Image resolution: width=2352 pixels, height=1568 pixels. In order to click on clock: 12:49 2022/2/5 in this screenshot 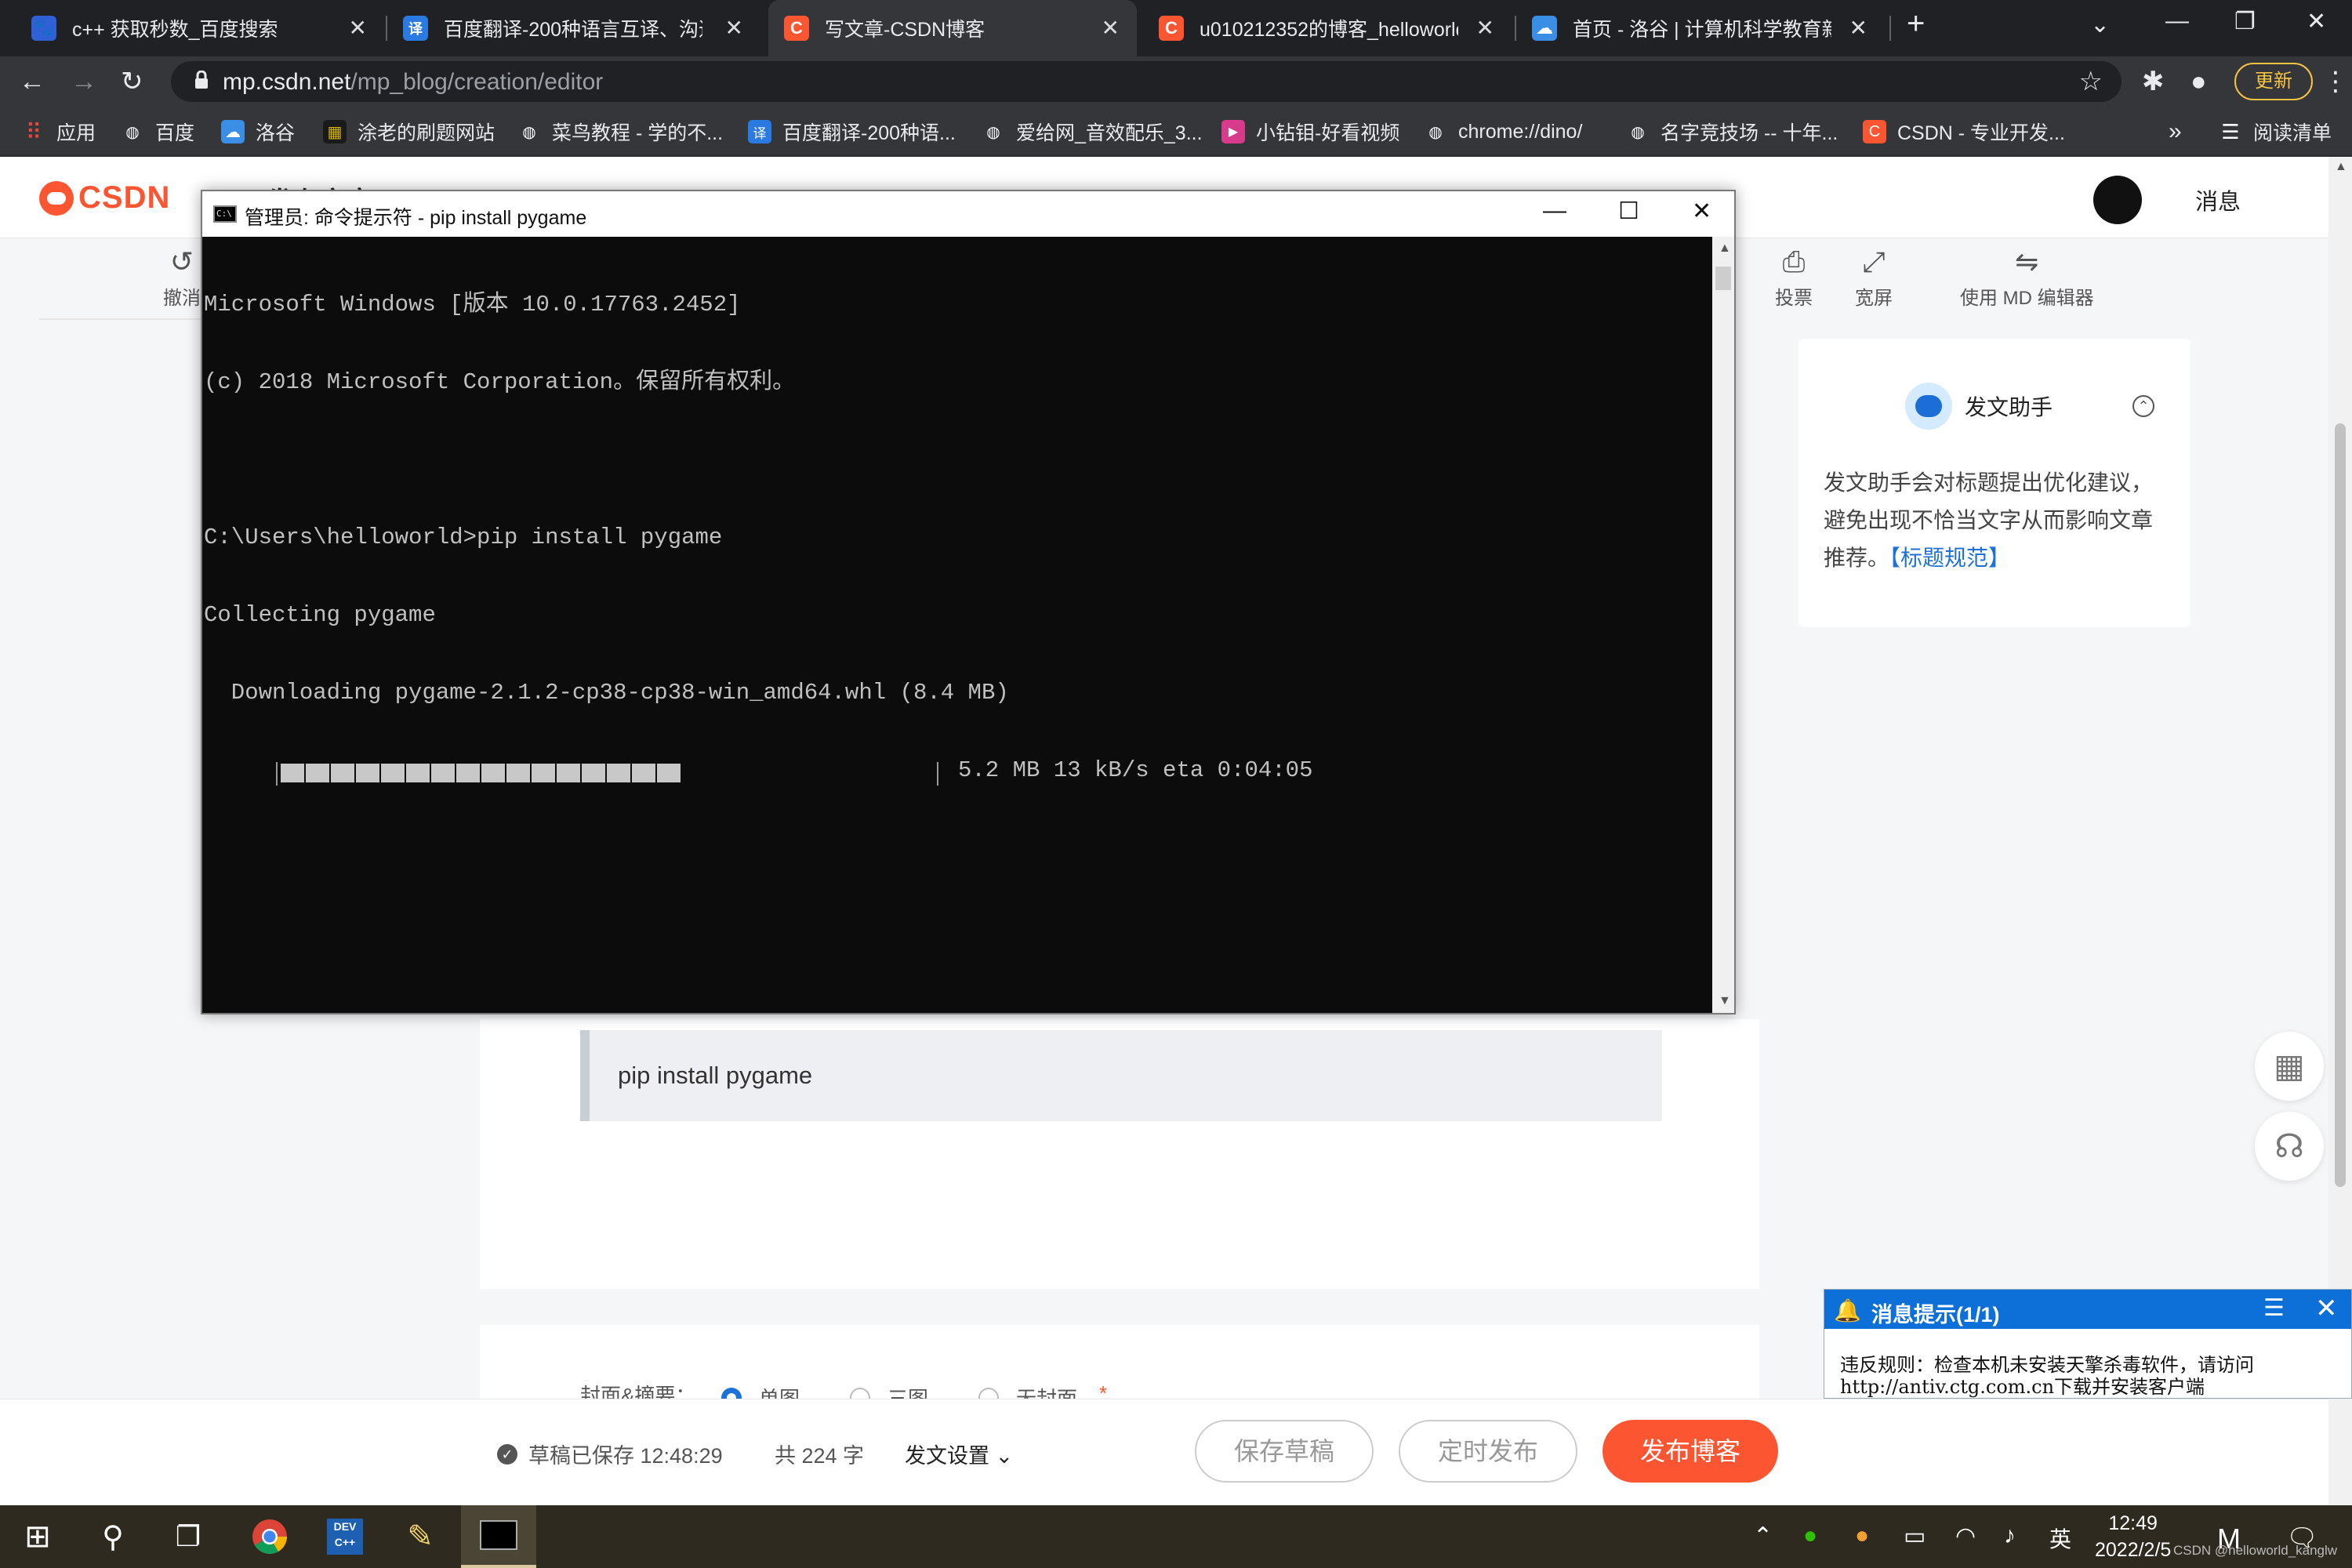, I will do `click(2133, 1536)`.